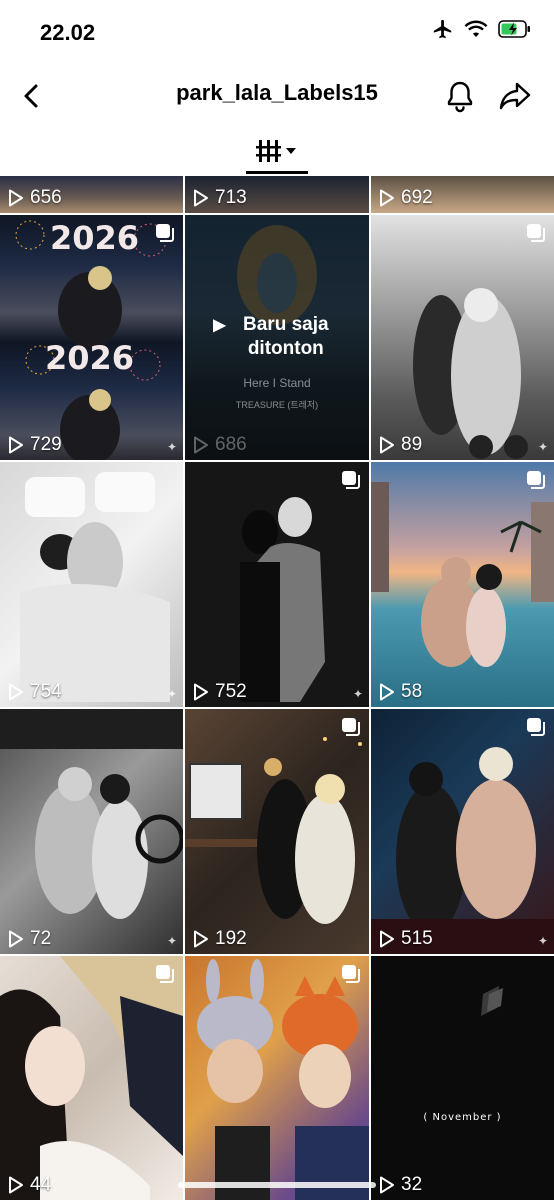 The width and height of the screenshot is (554, 1200). I want to click on play-count-value: 32, so click(412, 1184).